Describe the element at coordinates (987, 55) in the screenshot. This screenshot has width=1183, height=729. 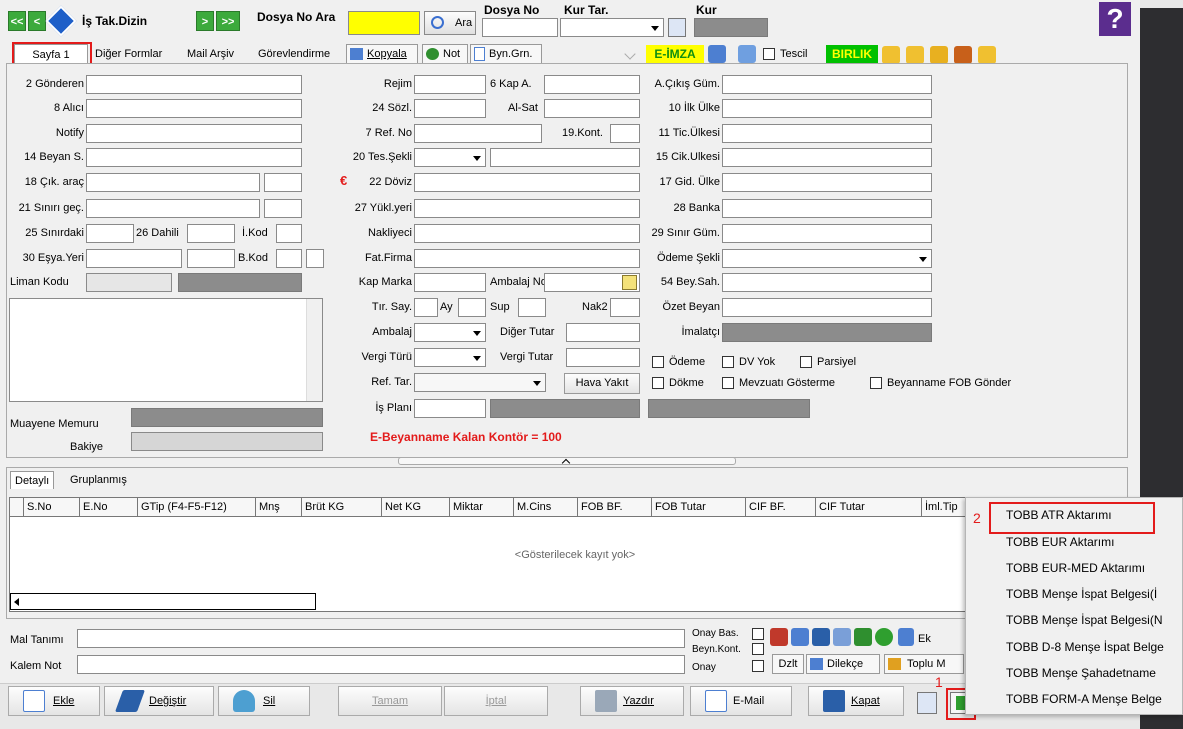
I see `folder-open-icon` at that location.